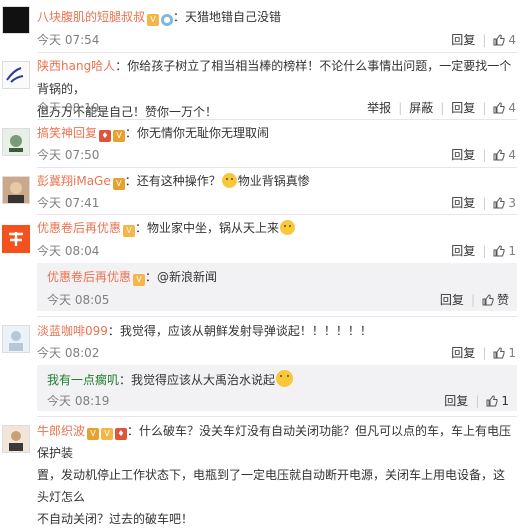 This screenshot has height=530, width=526. I want to click on timestamp: 今天 07:41, so click(68, 203).